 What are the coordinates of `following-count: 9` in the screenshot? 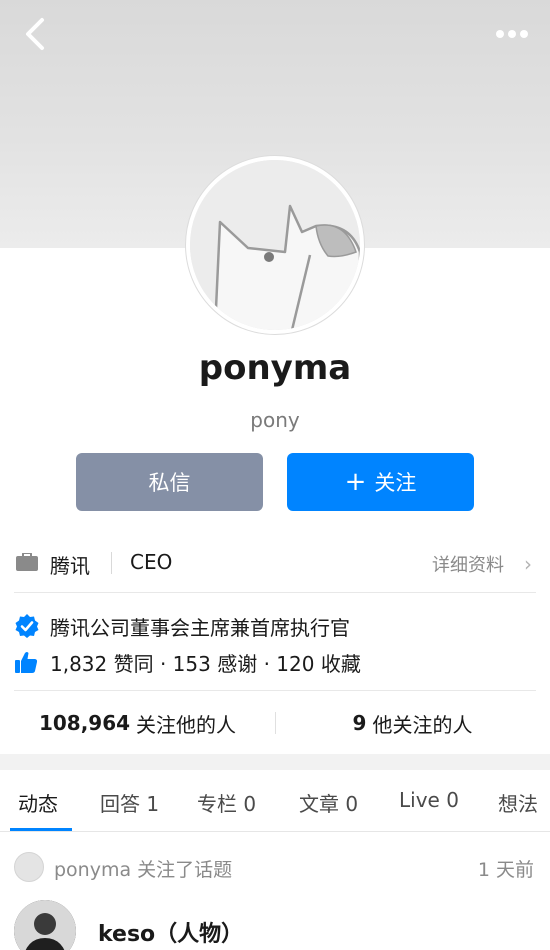 It's located at (359, 723).